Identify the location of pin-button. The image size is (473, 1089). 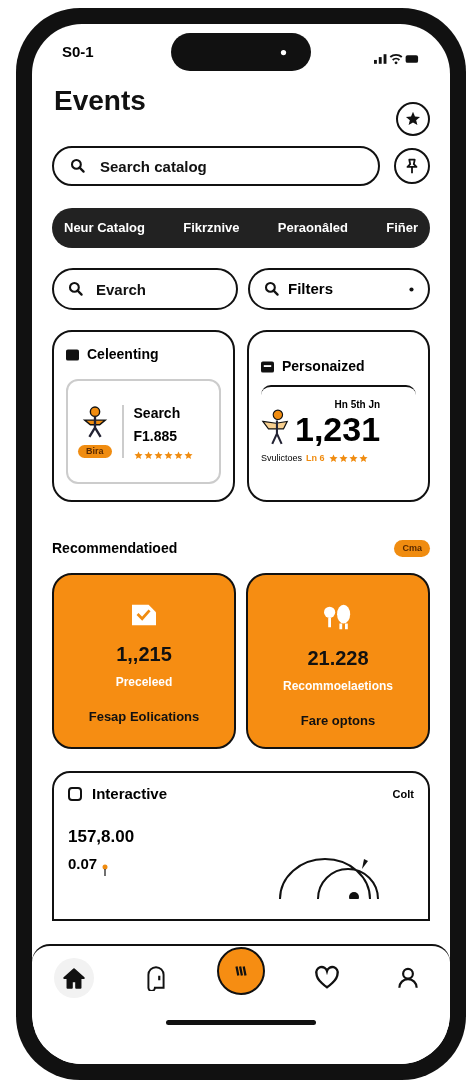
(412, 166).